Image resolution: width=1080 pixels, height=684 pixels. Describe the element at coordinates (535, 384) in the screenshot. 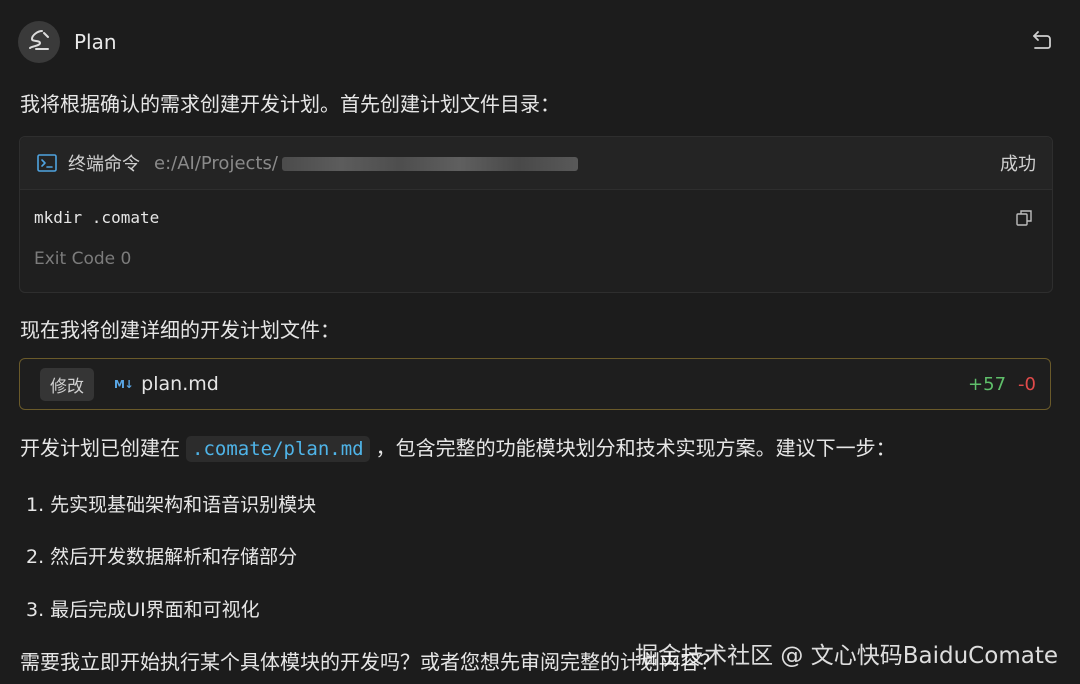

I see `file-change-card: 修改 M↓ plan.md +57 -0` at that location.